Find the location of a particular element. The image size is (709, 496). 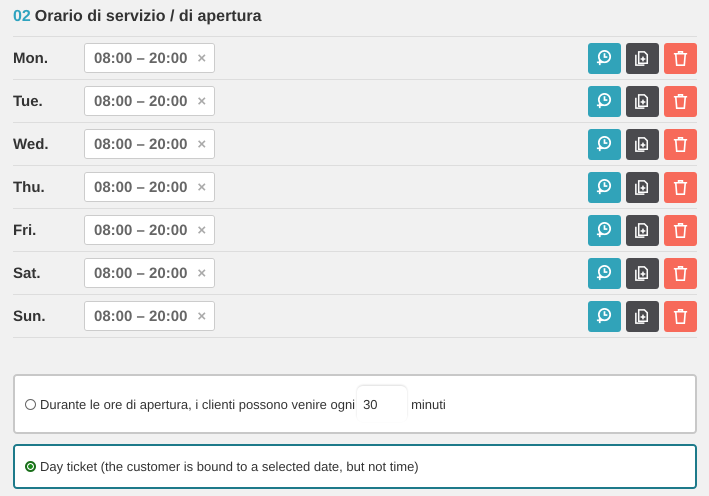

day-label: Fri. is located at coordinates (25, 230).